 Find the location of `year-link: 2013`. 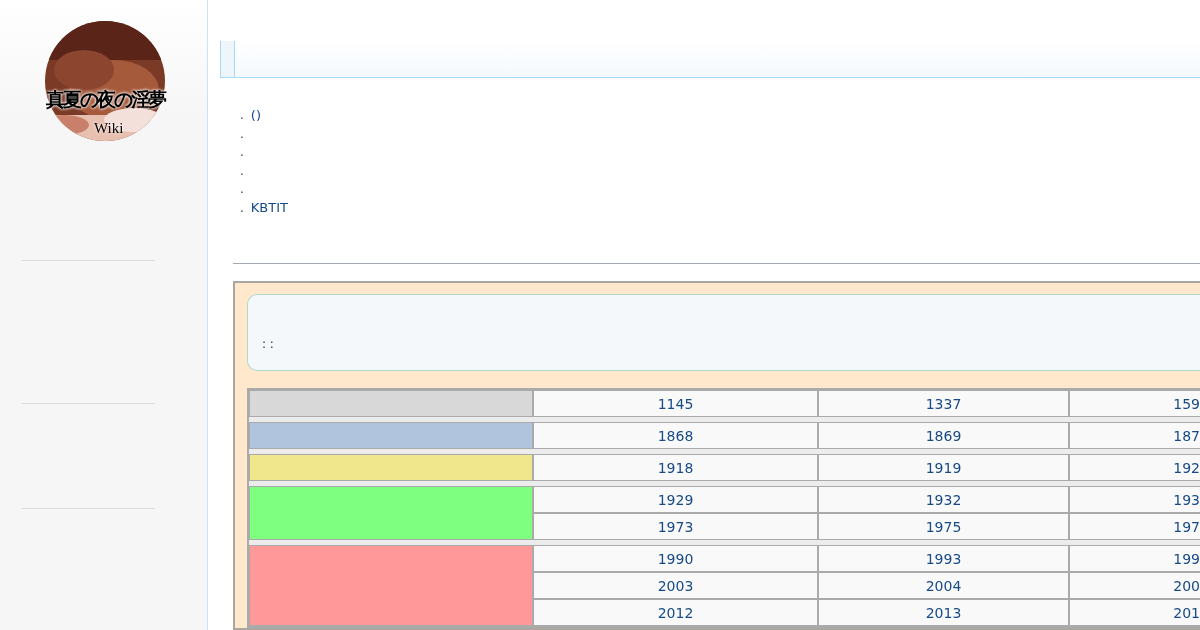

year-link: 2013 is located at coordinates (943, 612).